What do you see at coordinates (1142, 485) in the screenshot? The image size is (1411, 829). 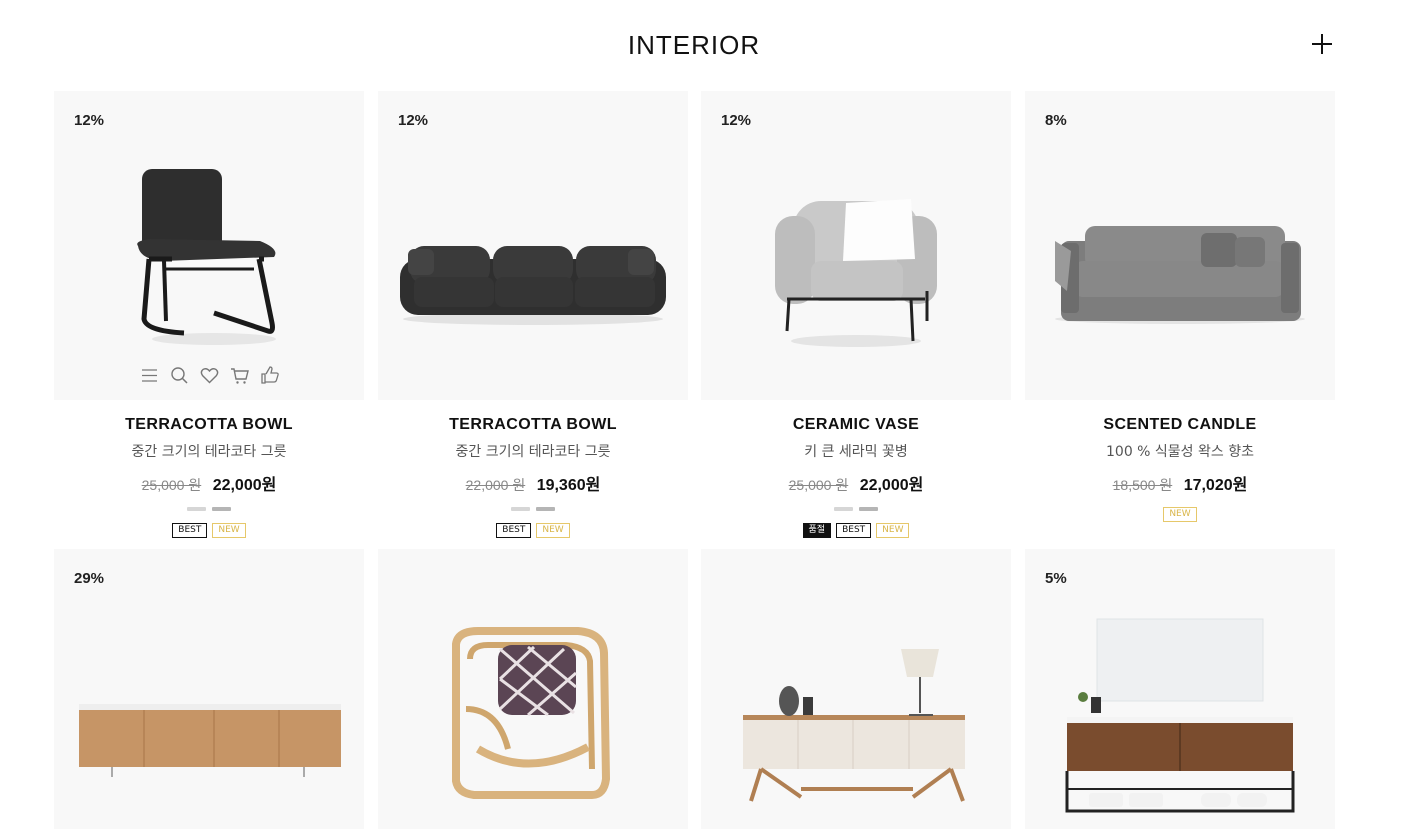 I see `original-price: 18,500 원` at bounding box center [1142, 485].